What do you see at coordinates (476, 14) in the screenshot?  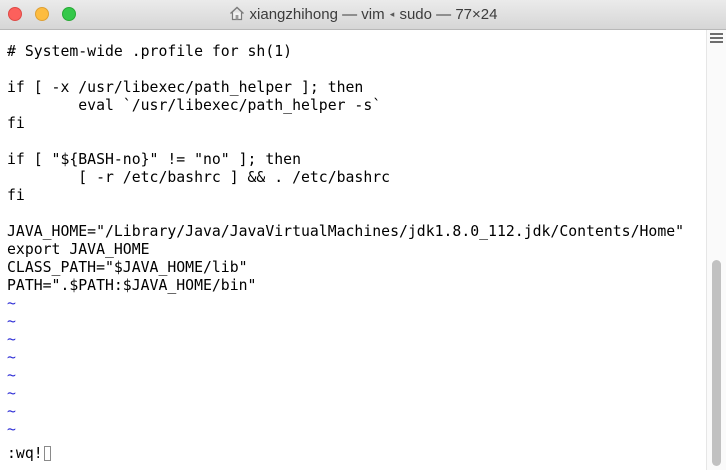 I see `title-size: 77×24` at bounding box center [476, 14].